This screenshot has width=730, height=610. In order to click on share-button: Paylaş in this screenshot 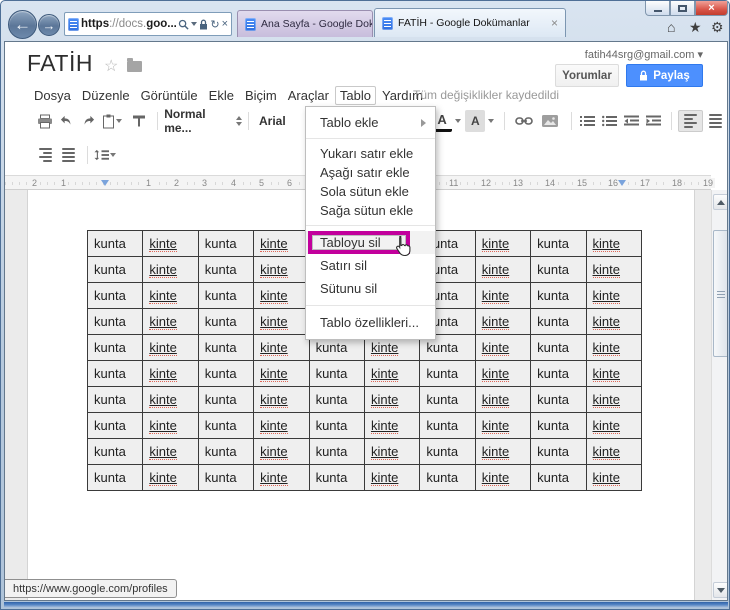, I will do `click(664, 75)`.